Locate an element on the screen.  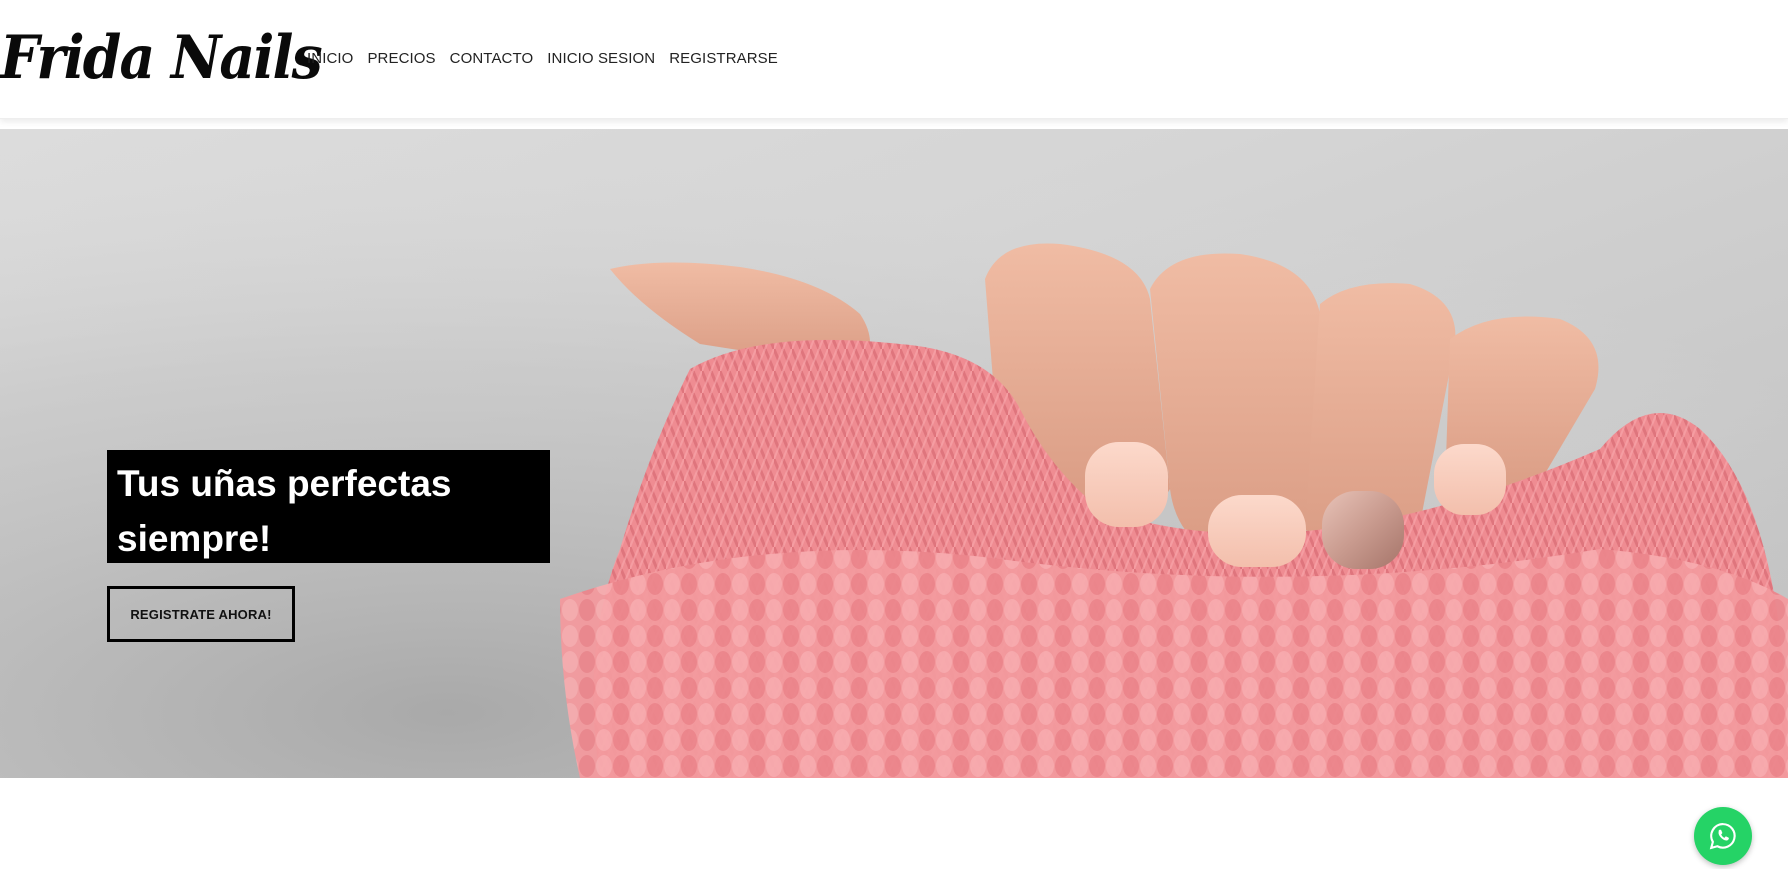
whatsapp-icon is located at coordinates (1722, 836).